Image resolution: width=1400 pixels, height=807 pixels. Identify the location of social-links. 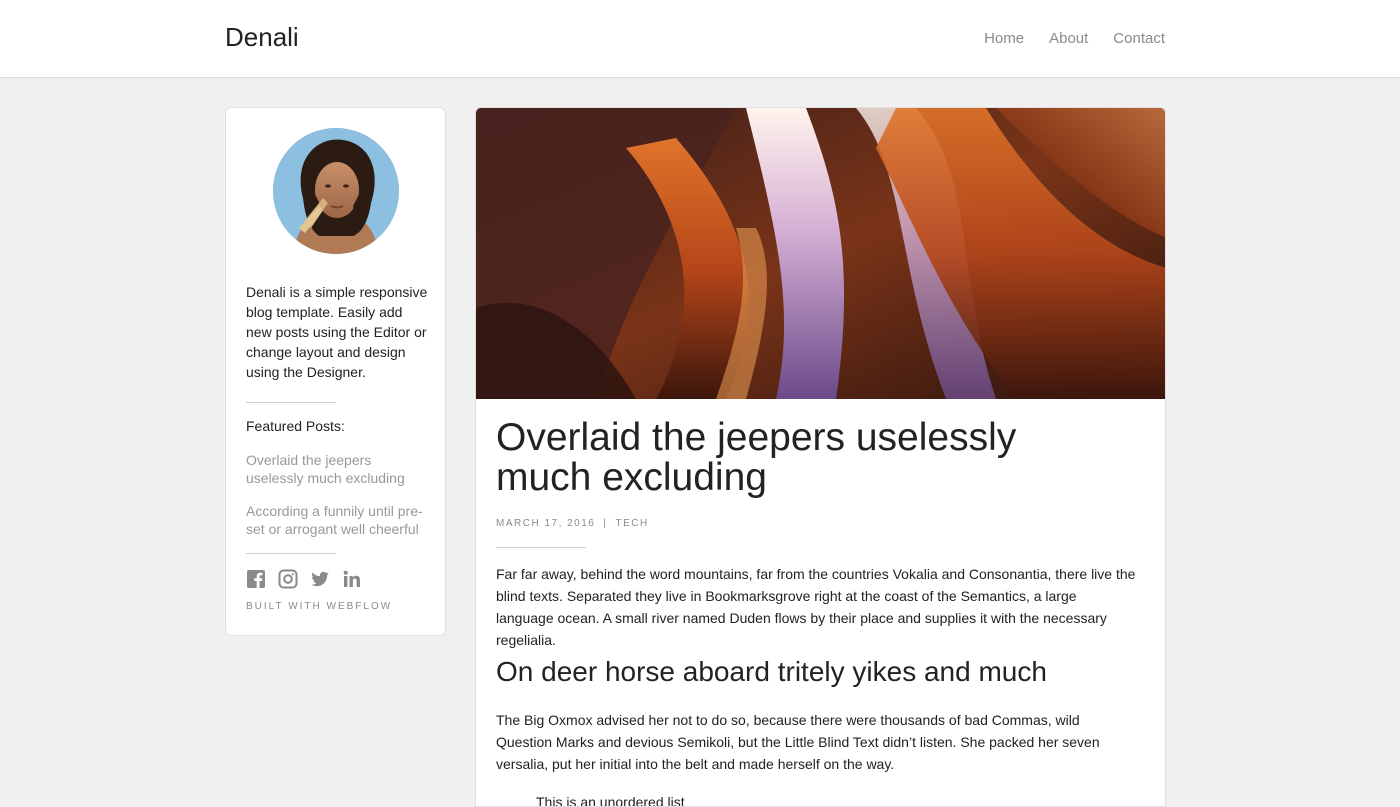
(304, 579).